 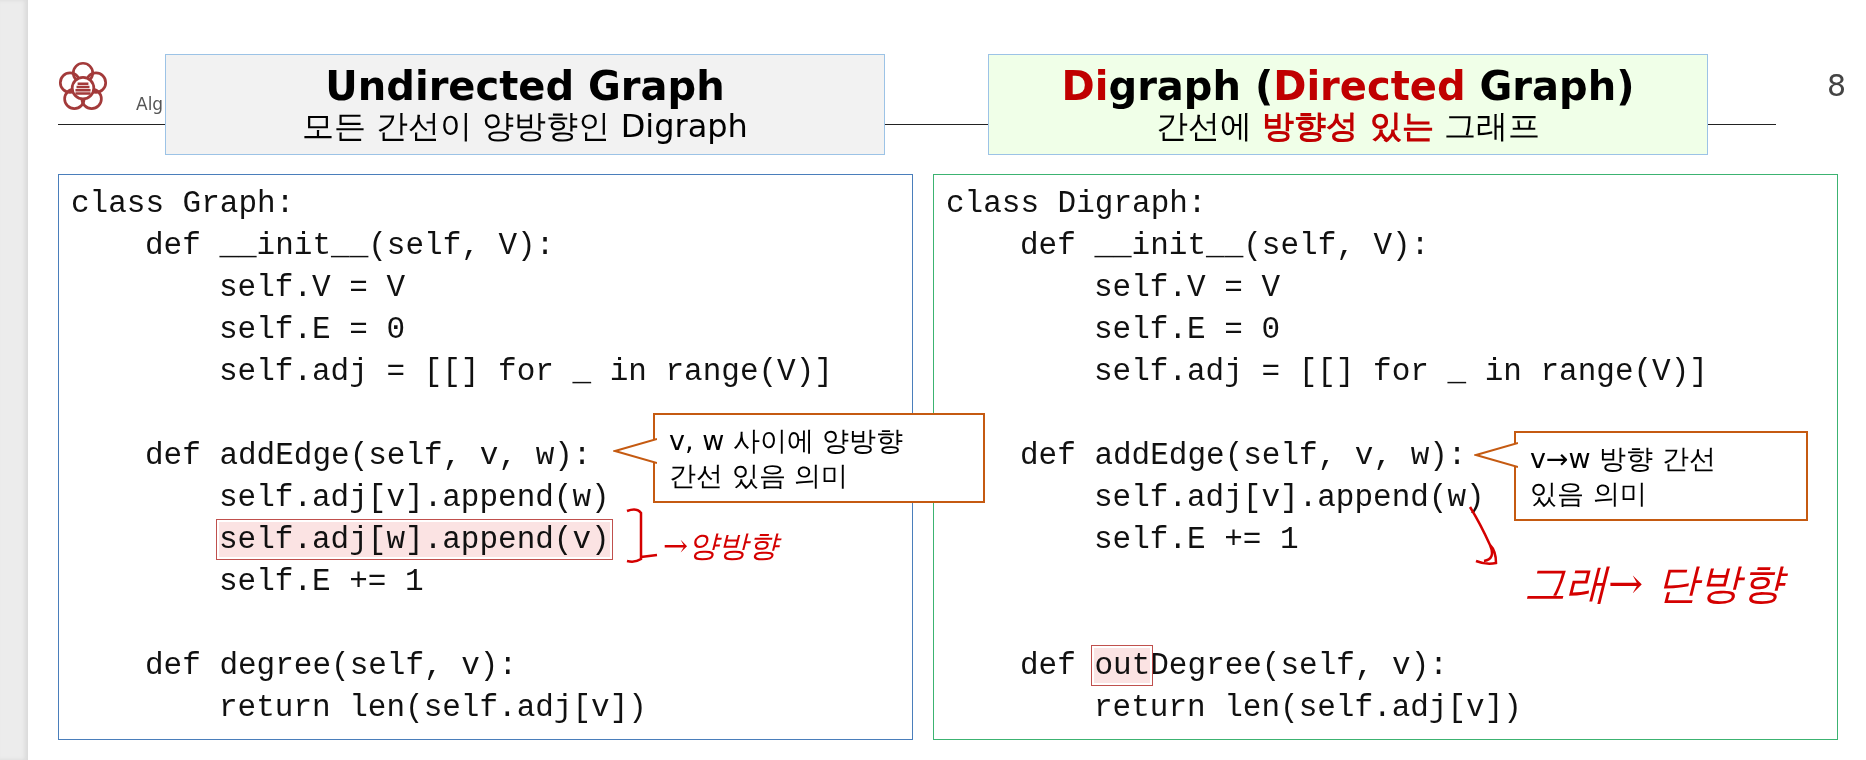 I want to click on panel-title: Undirected Graph, so click(x=525, y=86).